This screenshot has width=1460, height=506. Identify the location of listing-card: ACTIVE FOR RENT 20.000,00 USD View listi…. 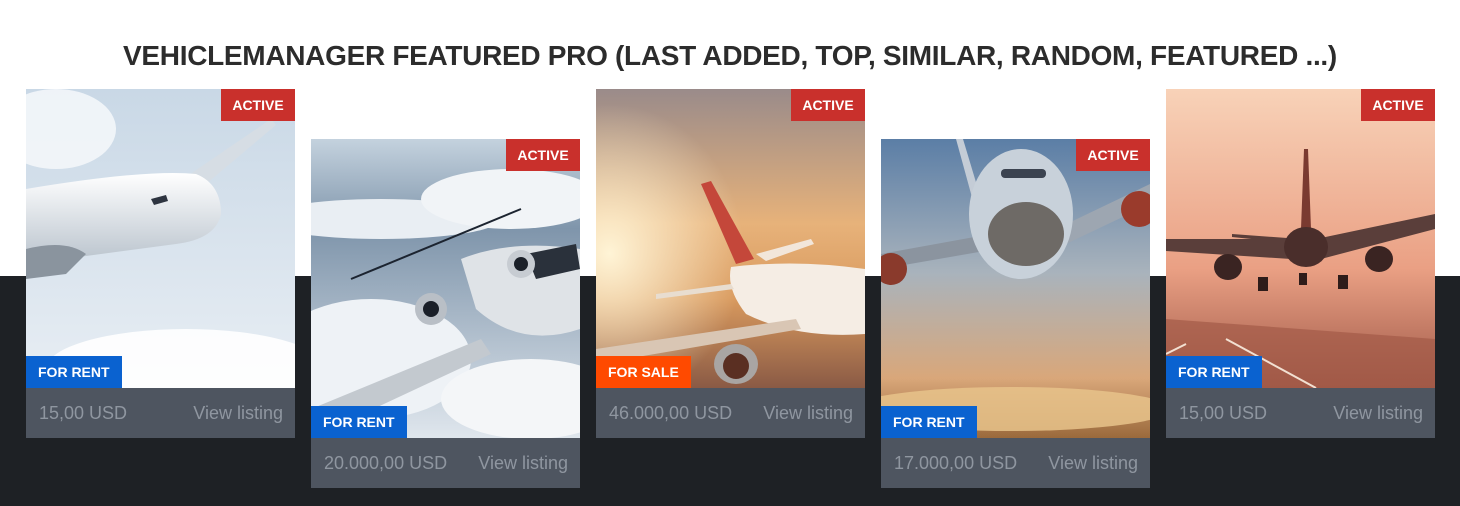
(445, 313).